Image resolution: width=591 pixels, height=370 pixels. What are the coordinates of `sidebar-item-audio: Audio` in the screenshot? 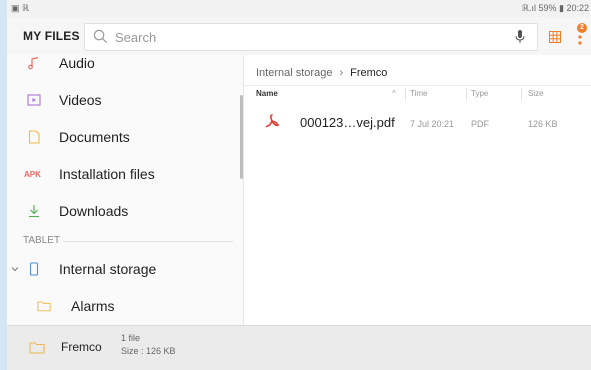 It's located at (125, 68).